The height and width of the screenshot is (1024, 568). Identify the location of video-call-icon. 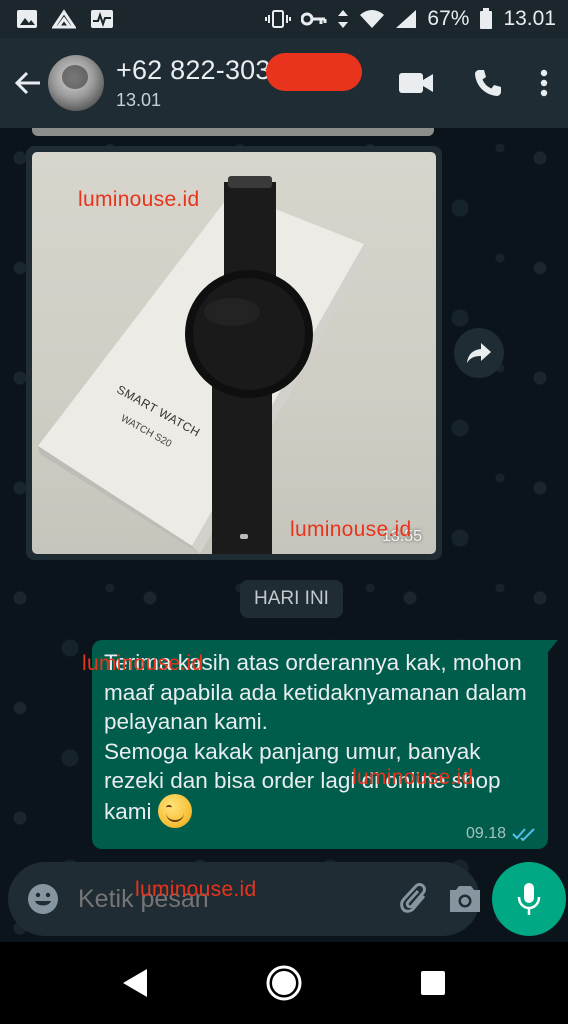
(416, 83).